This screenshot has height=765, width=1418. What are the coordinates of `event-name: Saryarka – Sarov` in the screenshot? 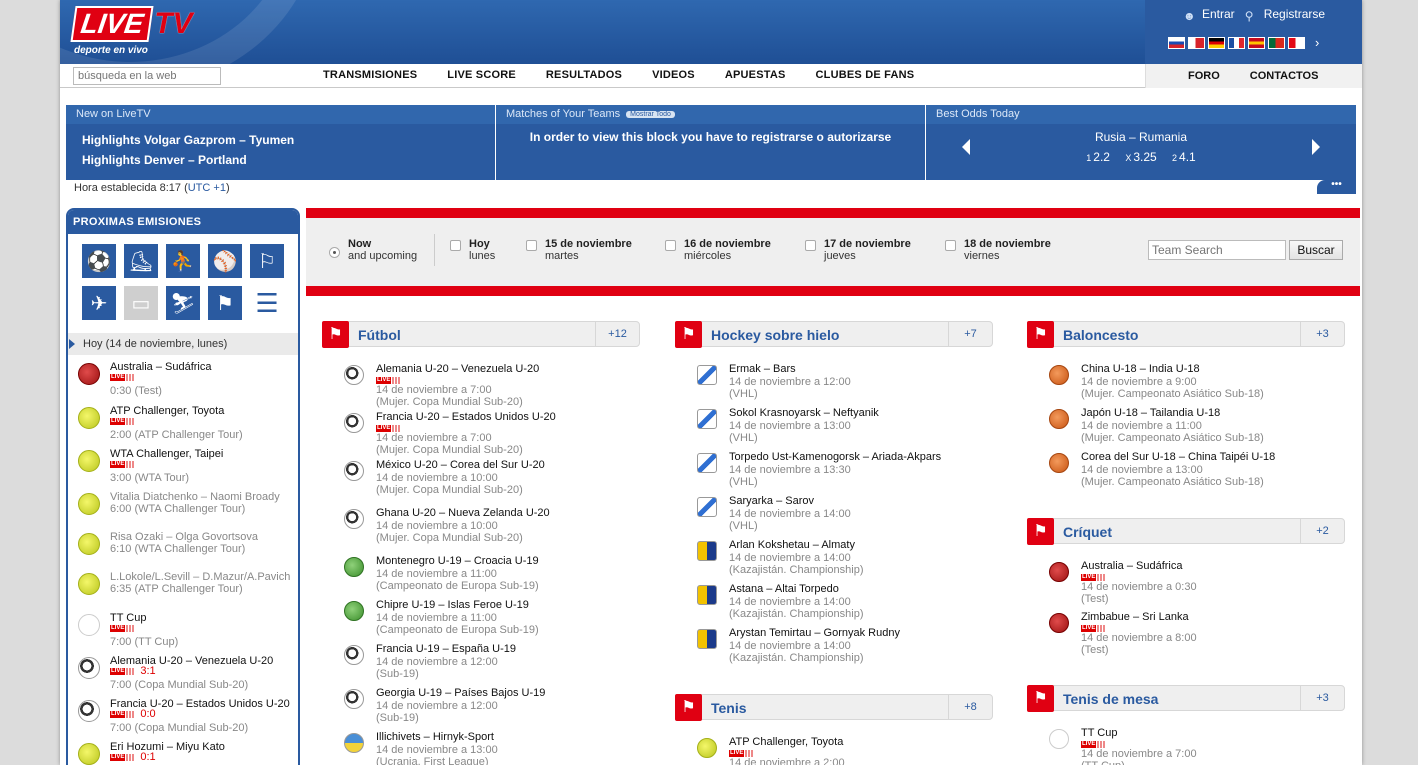 It's located at (864, 501).